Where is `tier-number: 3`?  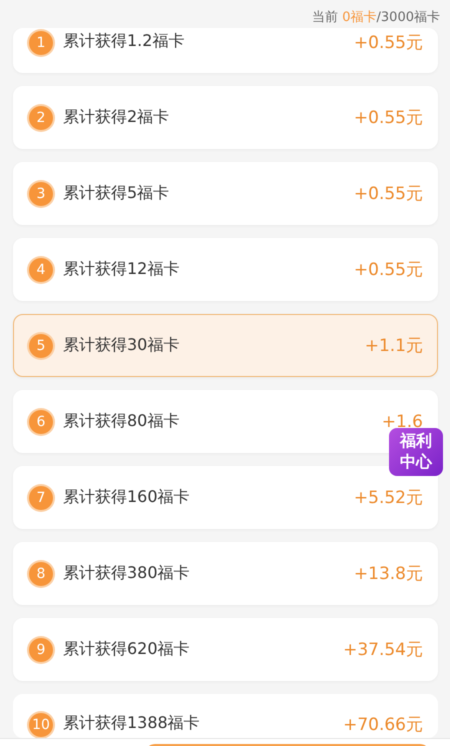 tier-number: 3 is located at coordinates (41, 194).